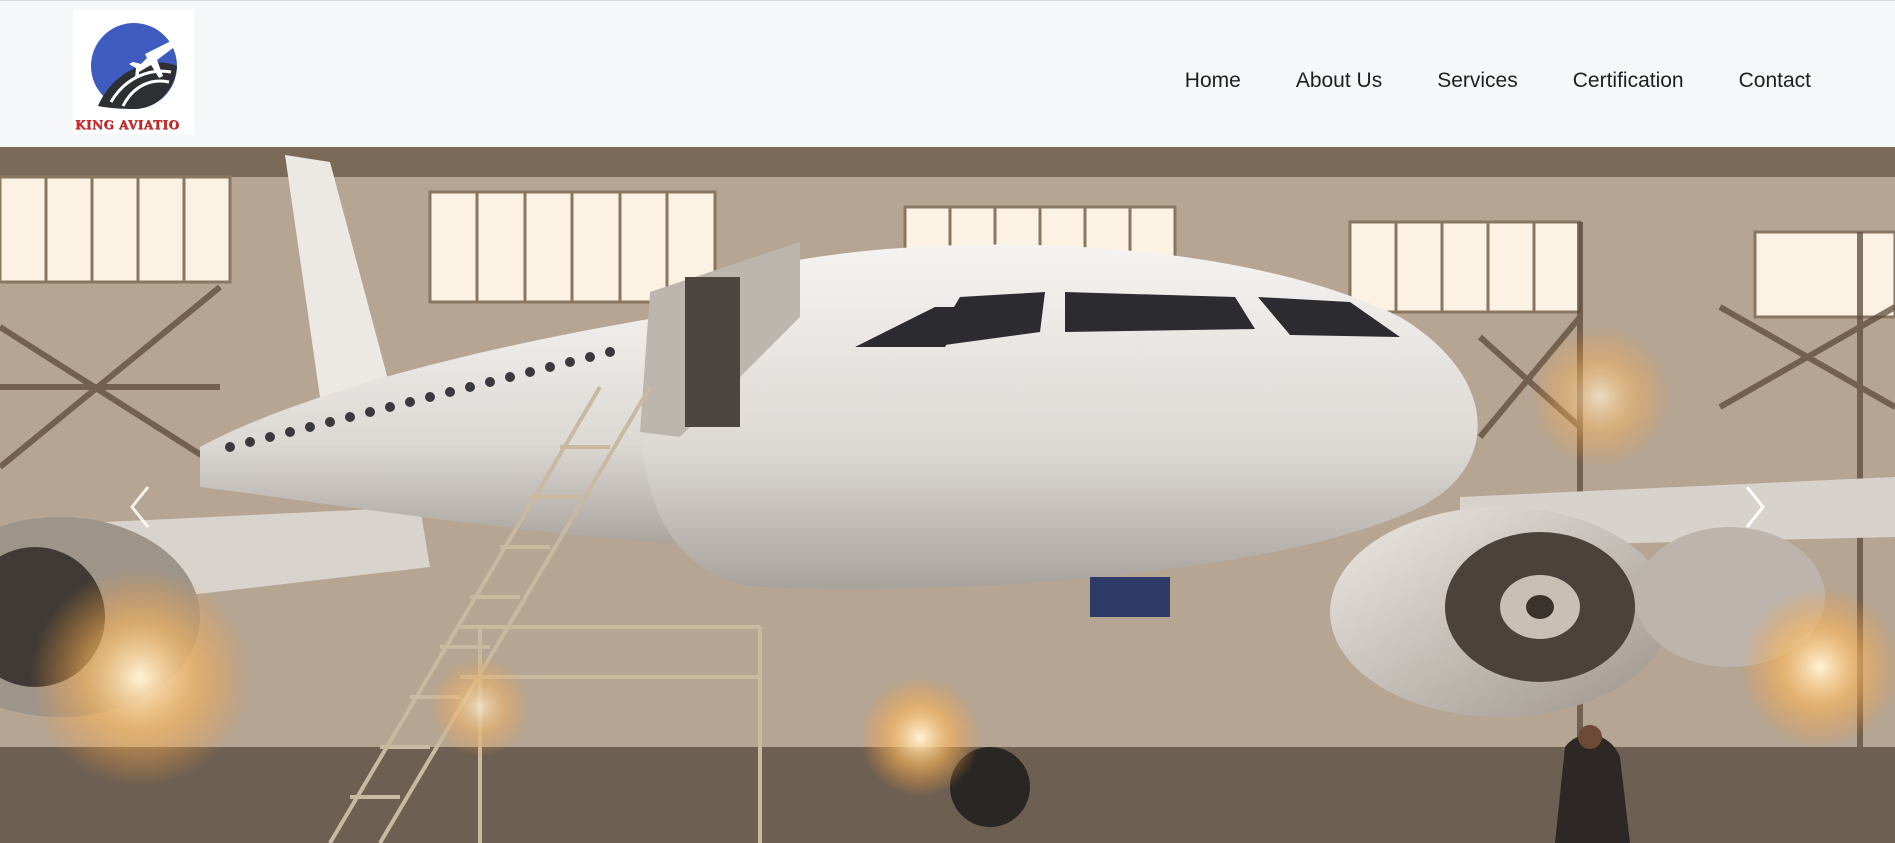 The image size is (1895, 843). I want to click on plane-globe-logo-icon, so click(136, 66).